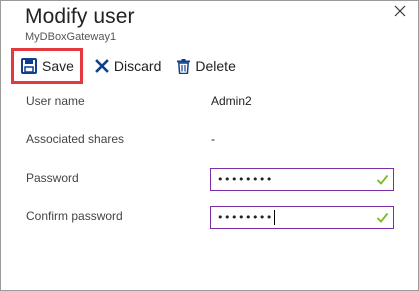 This screenshot has width=419, height=291. Describe the element at coordinates (102, 66) in the screenshot. I see `discard-icon` at that location.